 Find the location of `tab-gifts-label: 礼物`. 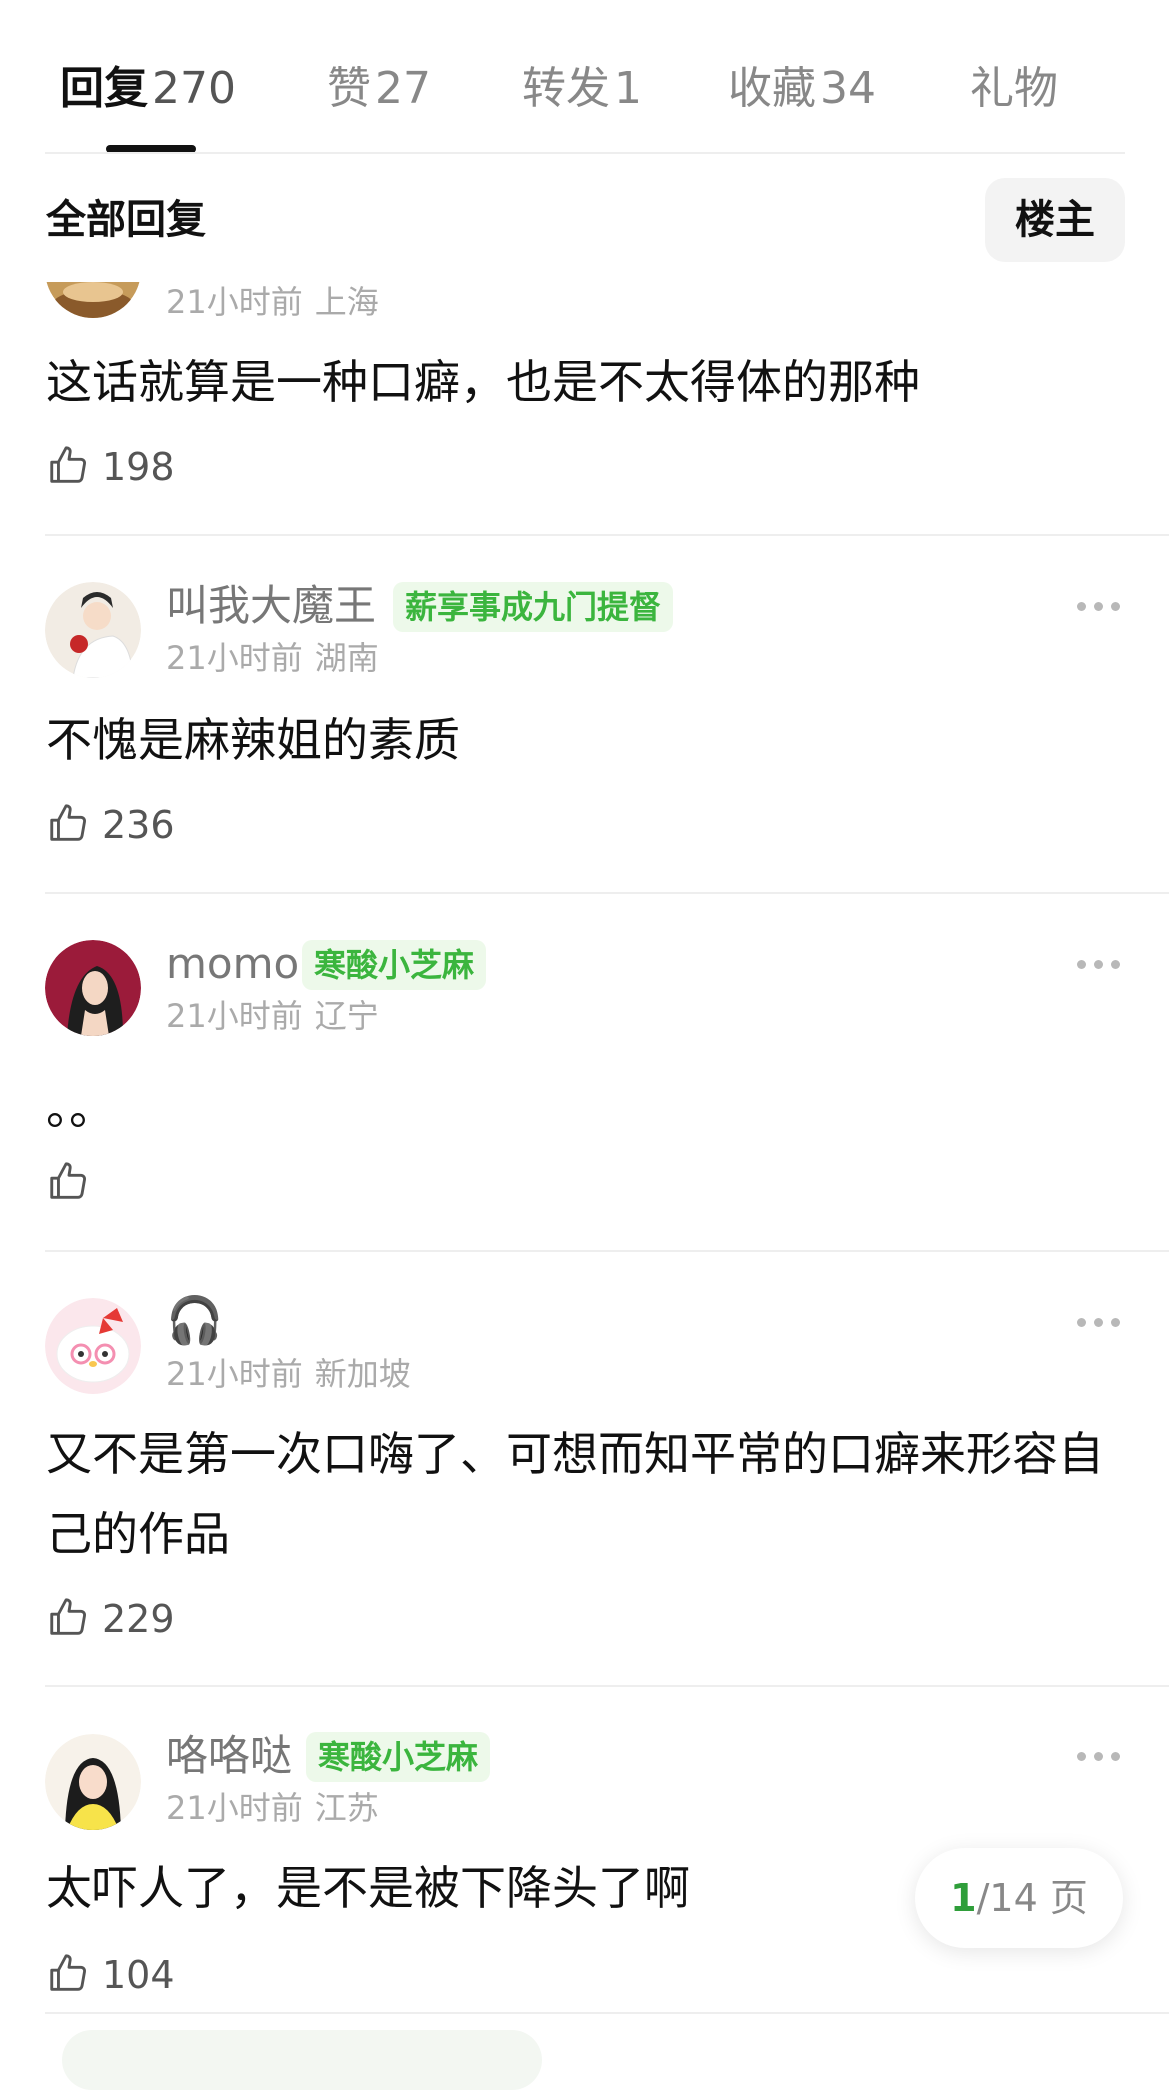

tab-gifts-label: 礼物 is located at coordinates (1014, 88).